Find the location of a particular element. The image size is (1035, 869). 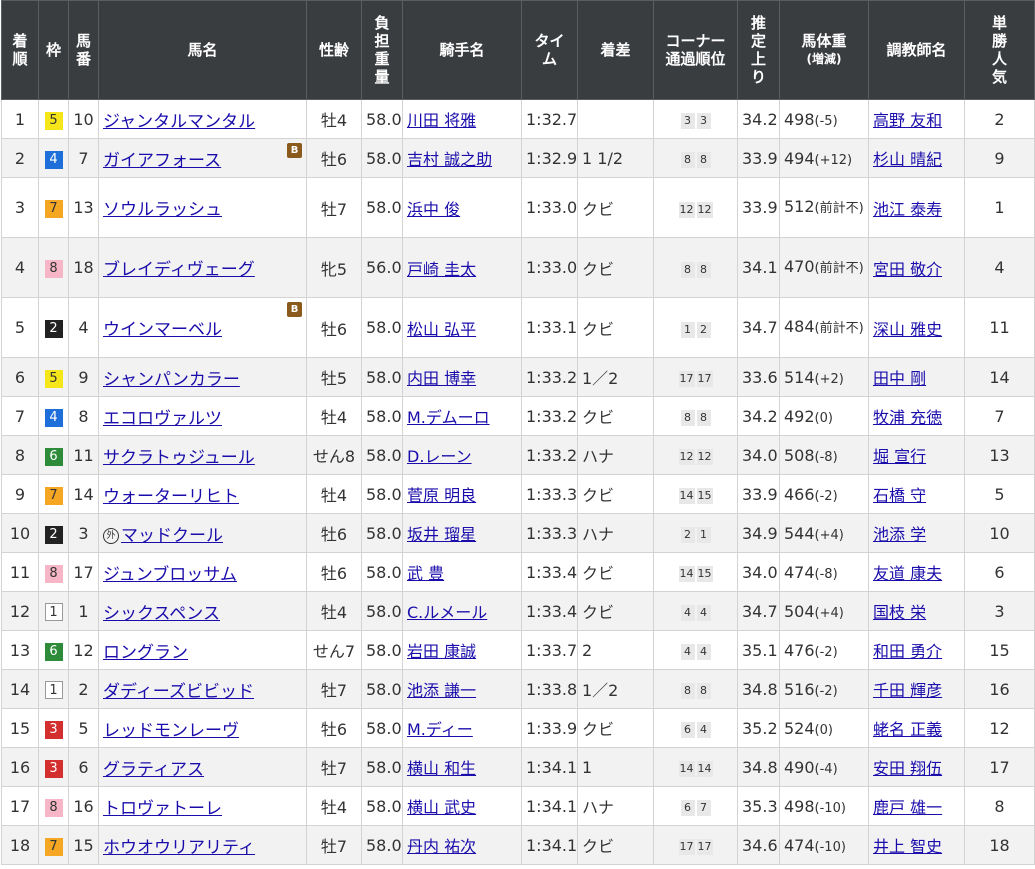

num-cell: 10 is located at coordinates (83, 119).